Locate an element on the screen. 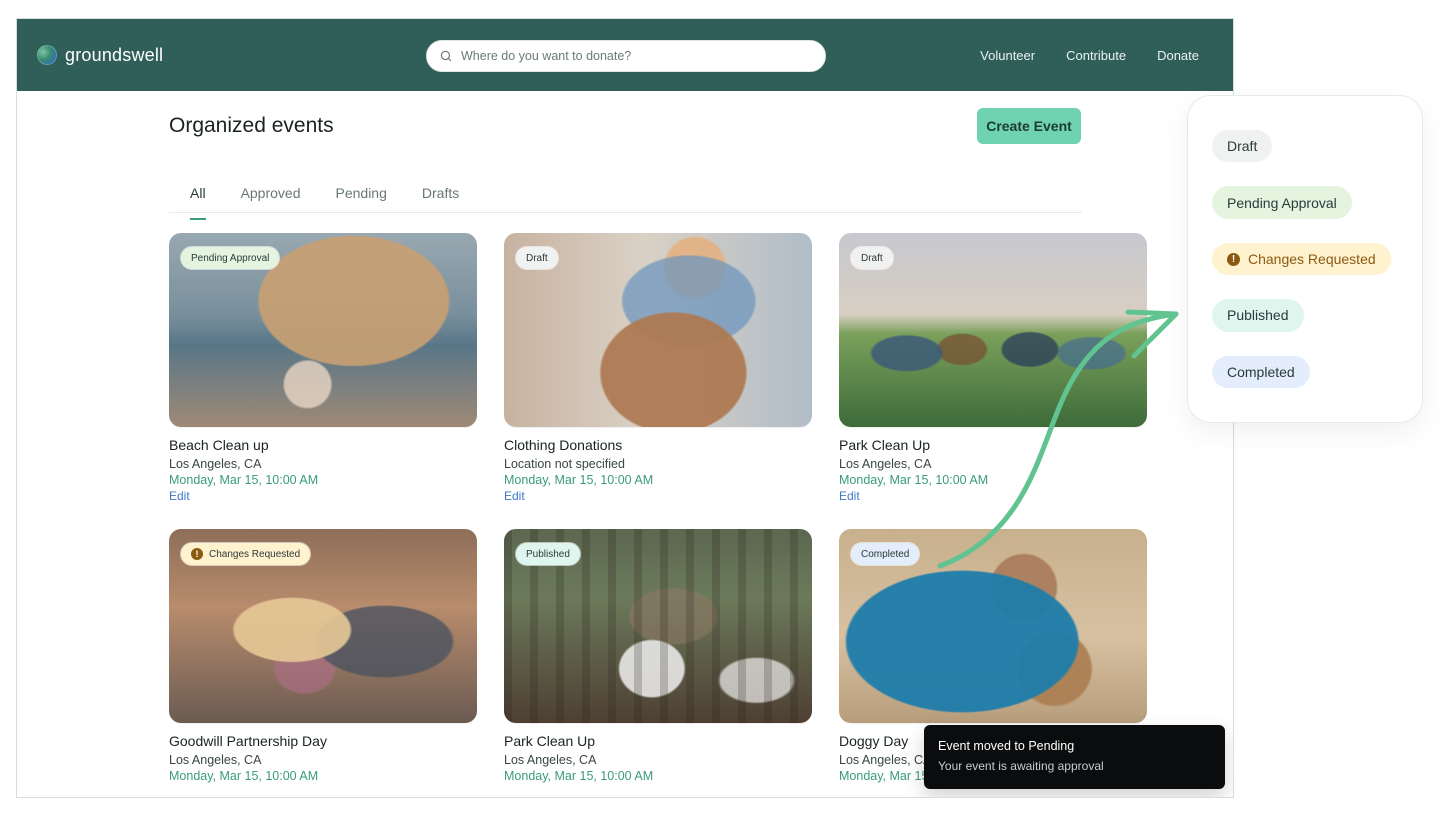  event-title: Goodwill Partnership Day is located at coordinates (248, 741).